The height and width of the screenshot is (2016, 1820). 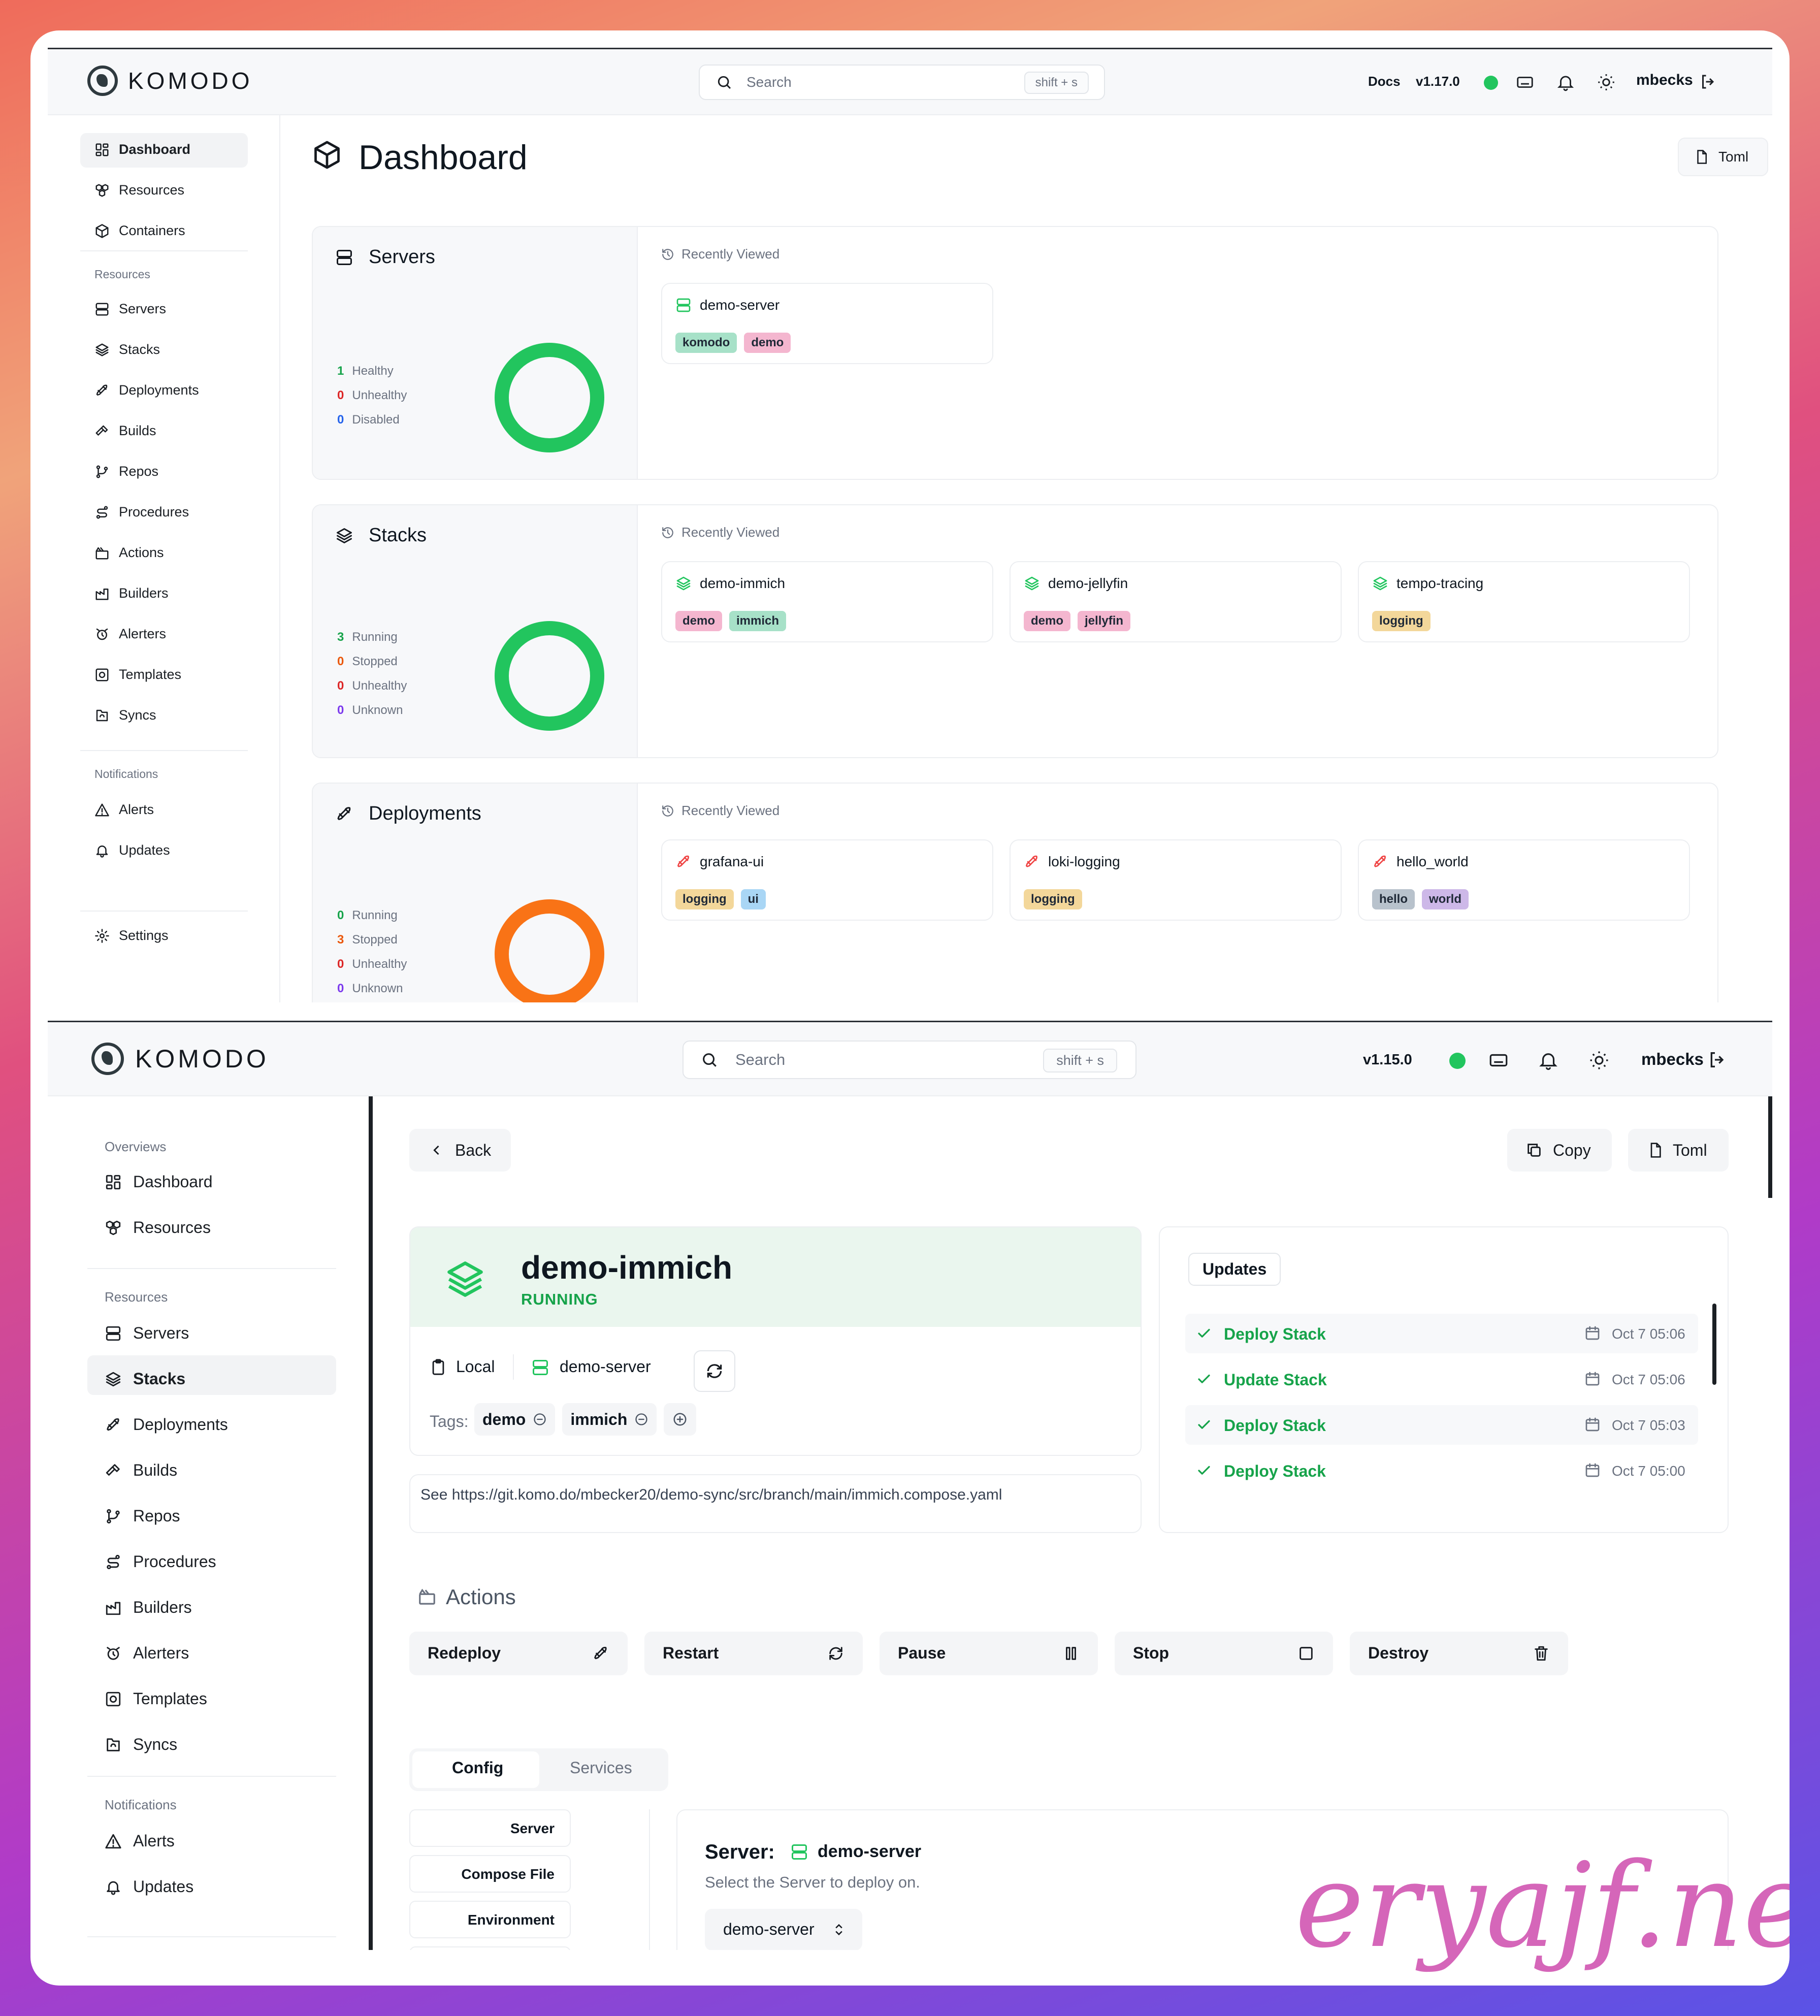 I want to click on redeploy-button: Redeploy, so click(x=518, y=1653).